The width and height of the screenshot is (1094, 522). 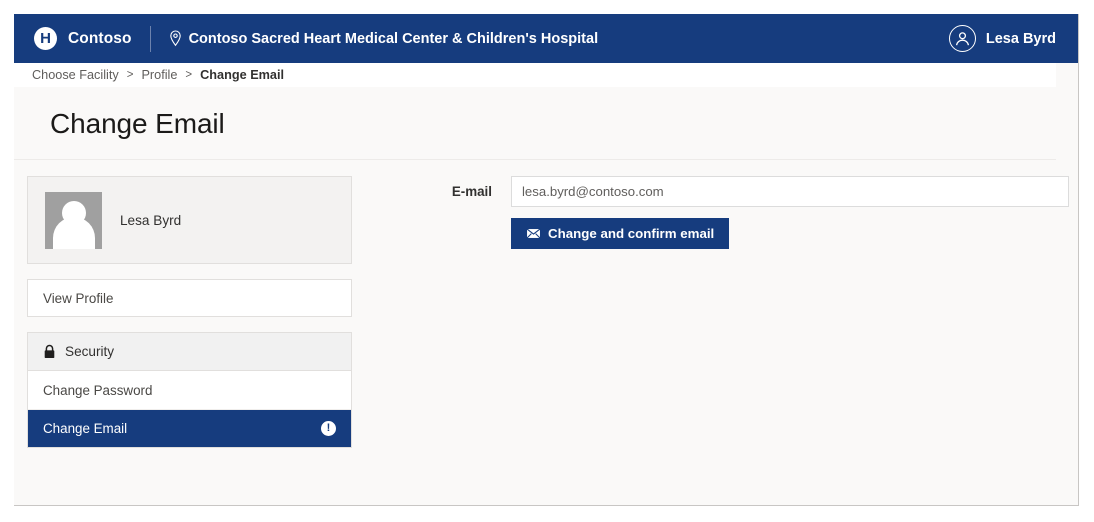 I want to click on email-form-row: E-mail, so click(x=755, y=191).